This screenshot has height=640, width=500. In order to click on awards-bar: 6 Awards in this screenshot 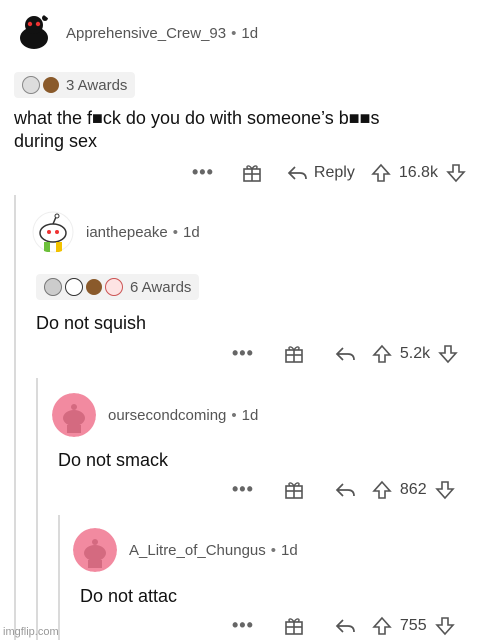, I will do `click(118, 287)`.